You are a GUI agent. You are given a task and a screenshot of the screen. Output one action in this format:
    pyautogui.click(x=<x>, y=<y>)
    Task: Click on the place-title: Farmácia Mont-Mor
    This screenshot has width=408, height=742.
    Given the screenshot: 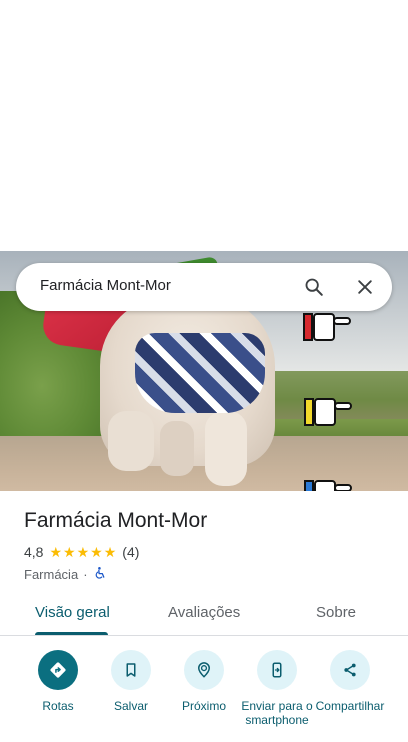 What is the action you would take?
    pyautogui.click(x=116, y=520)
    